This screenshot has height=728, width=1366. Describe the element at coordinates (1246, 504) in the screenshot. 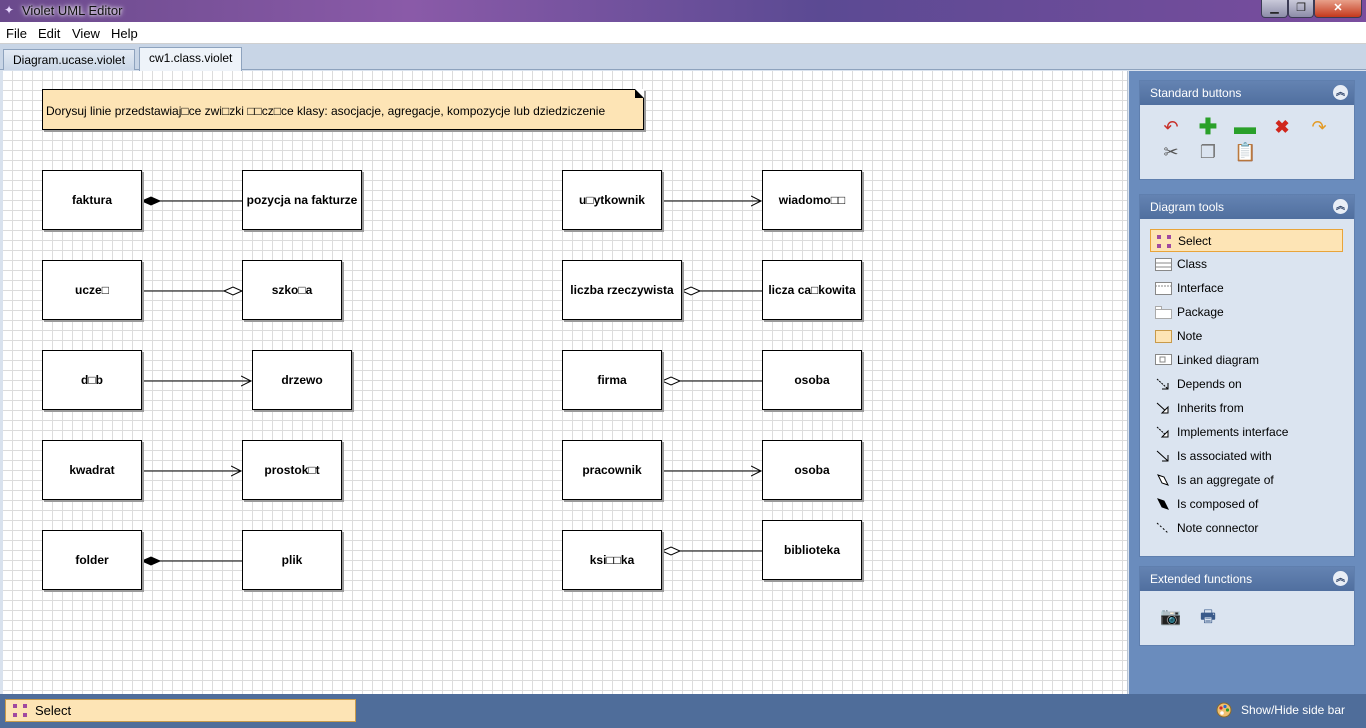

I see `tool-composition: Is composed of` at that location.